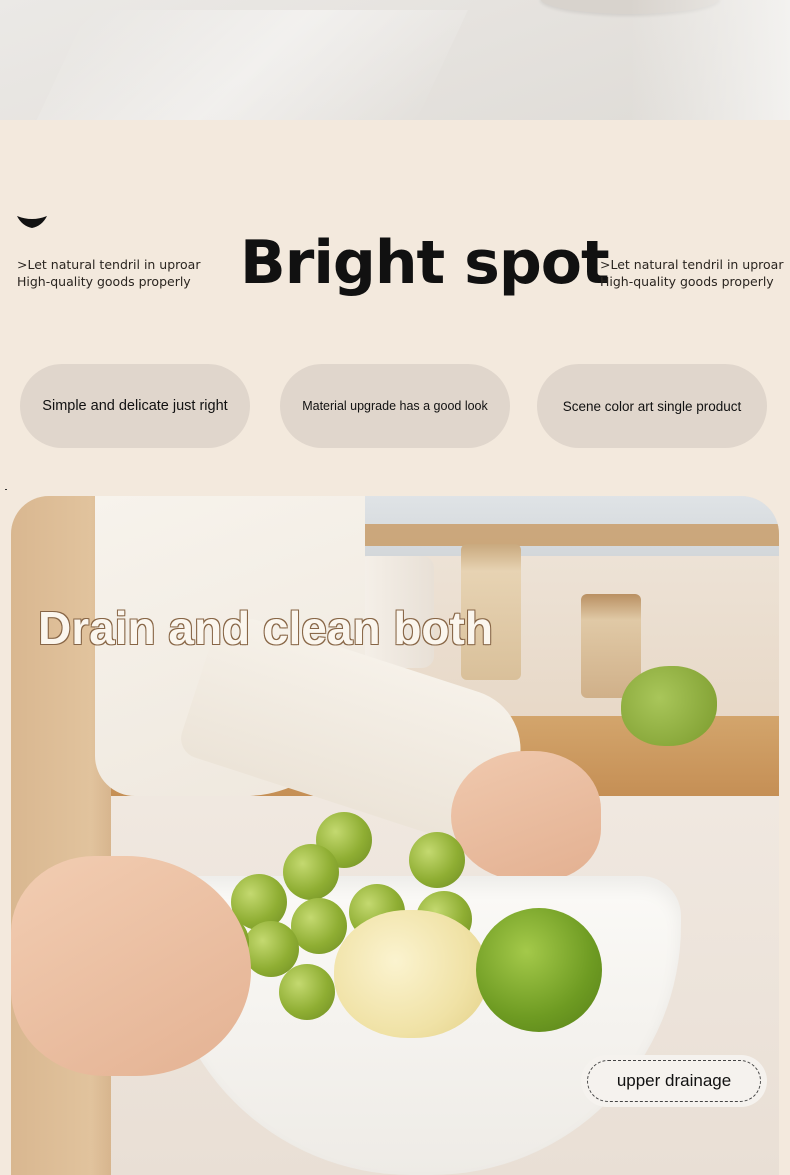 Image resolution: width=790 pixels, height=1175 pixels. Describe the element at coordinates (109, 264) in the screenshot. I see `tagline-left-line1: >Let natural tendril in uproar` at that location.